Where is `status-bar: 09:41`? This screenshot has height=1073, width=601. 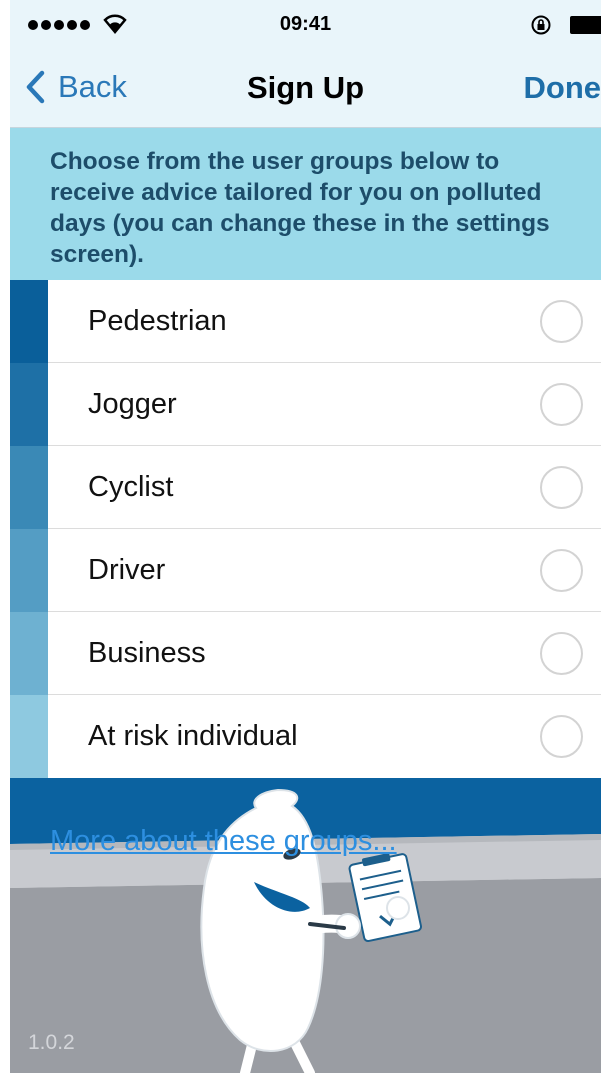 status-bar: 09:41 is located at coordinates (305, 25).